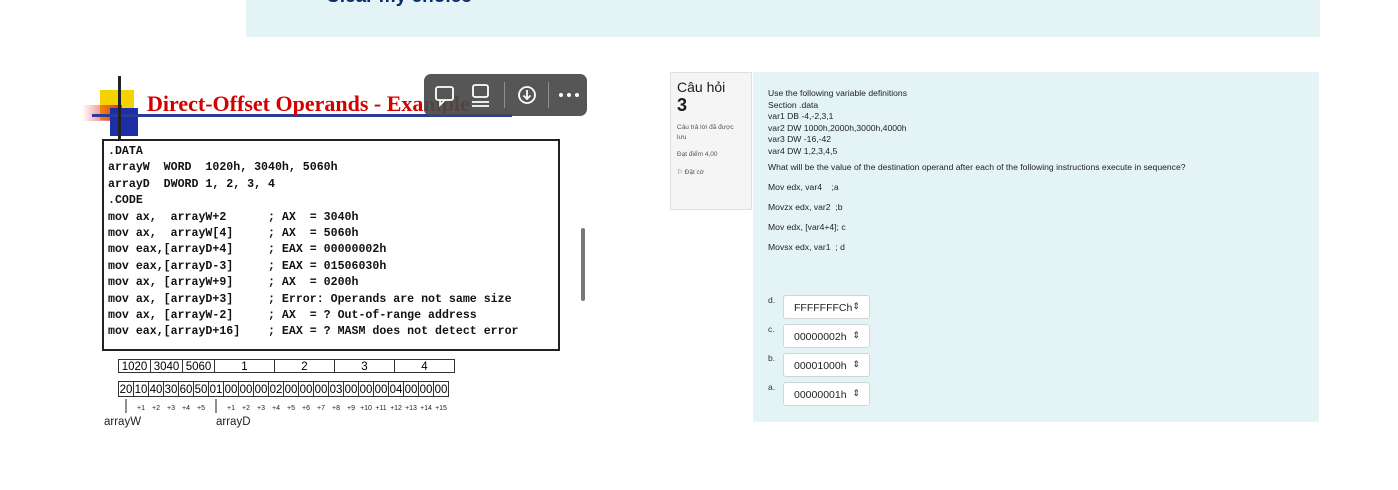  Describe the element at coordinates (697, 154) in the screenshot. I see `question-mark: Đạt điểm 4,00` at that location.